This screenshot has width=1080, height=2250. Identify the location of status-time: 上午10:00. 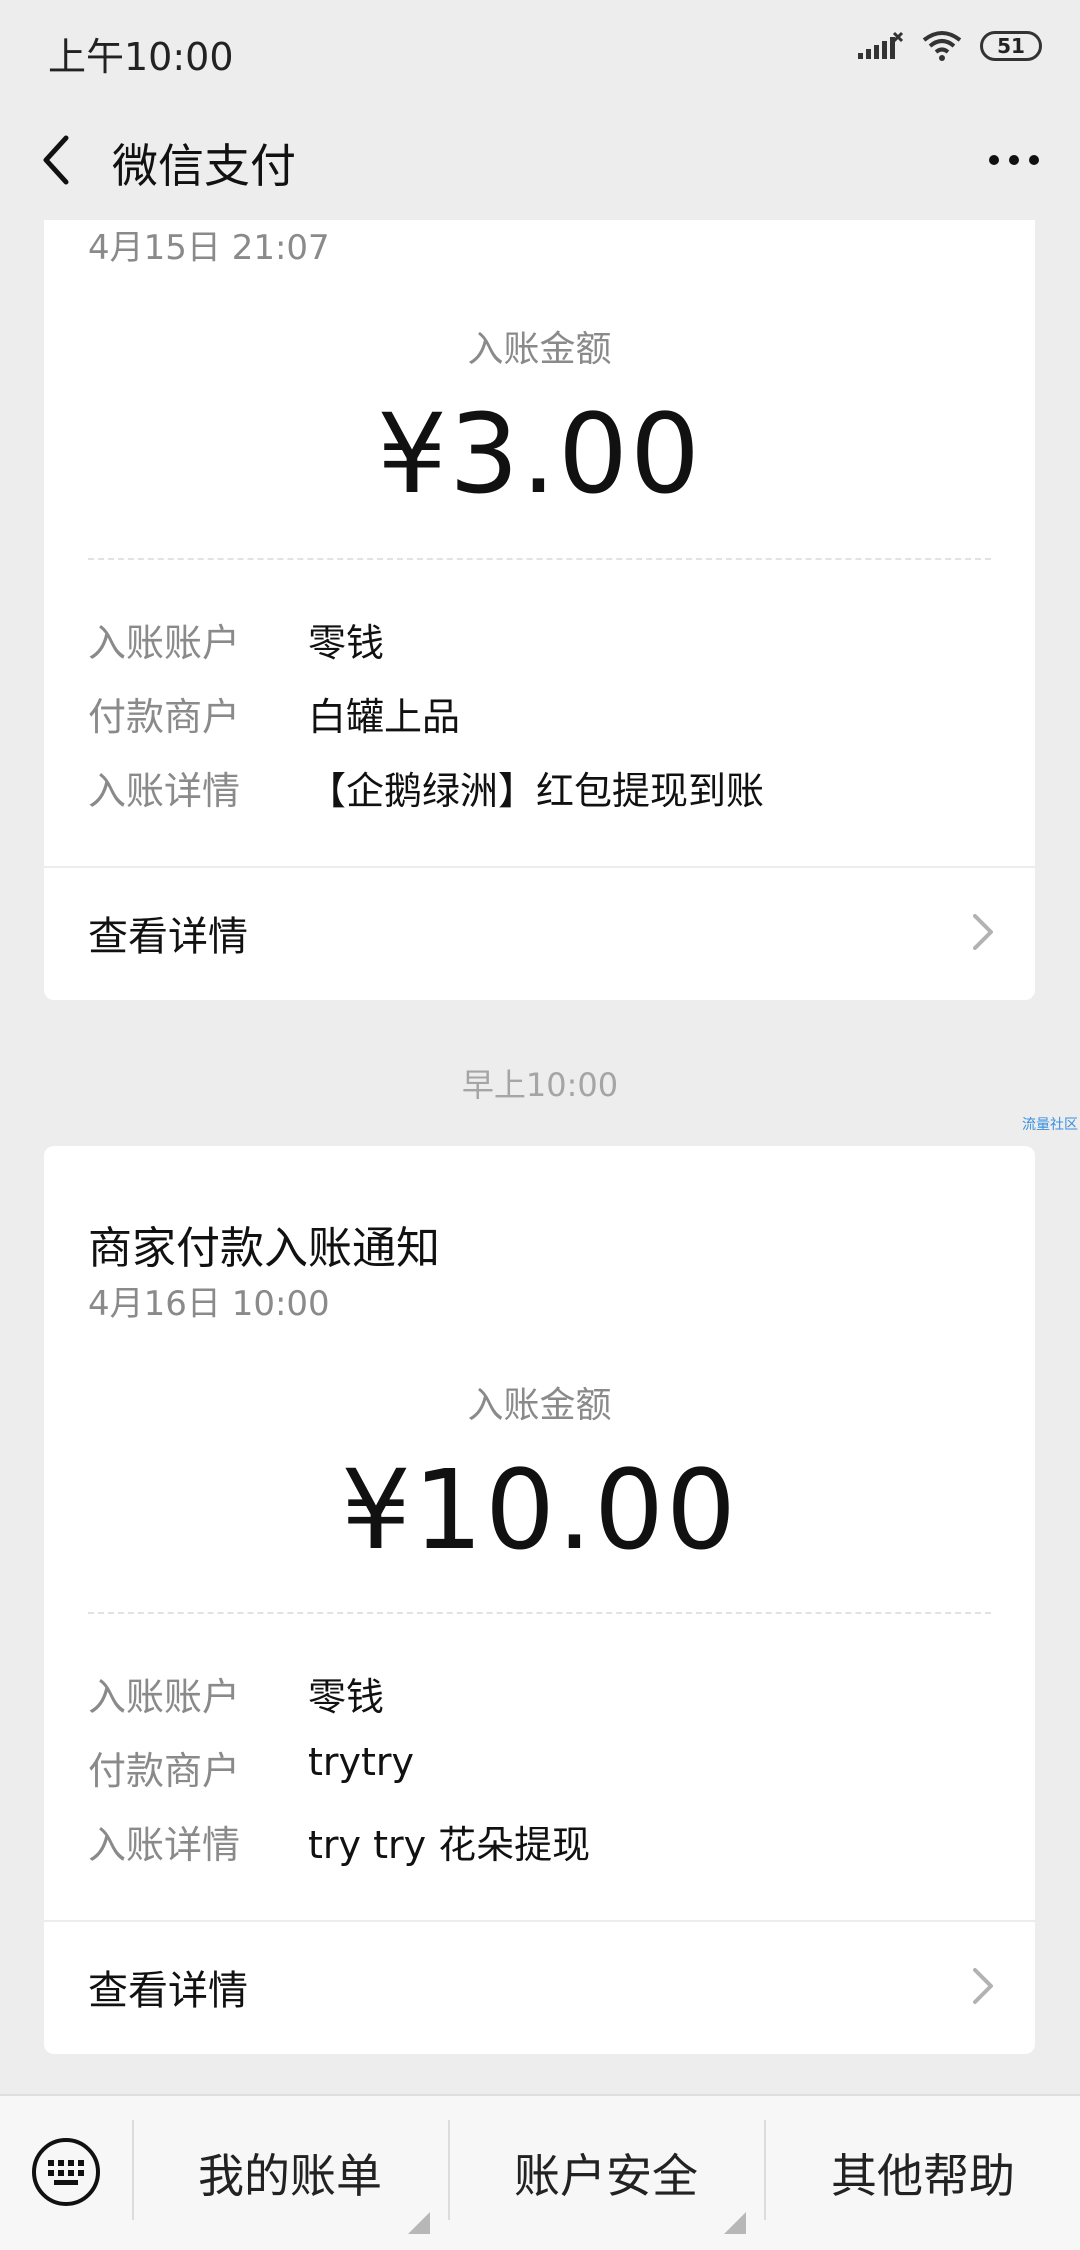
(141, 57).